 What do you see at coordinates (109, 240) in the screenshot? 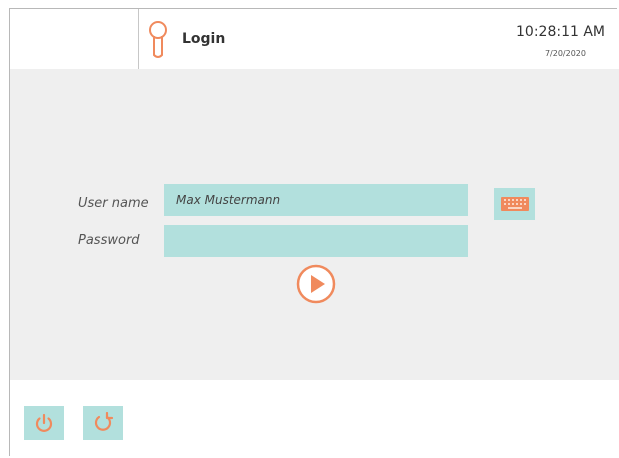
I see `password-label: Password` at bounding box center [109, 240].